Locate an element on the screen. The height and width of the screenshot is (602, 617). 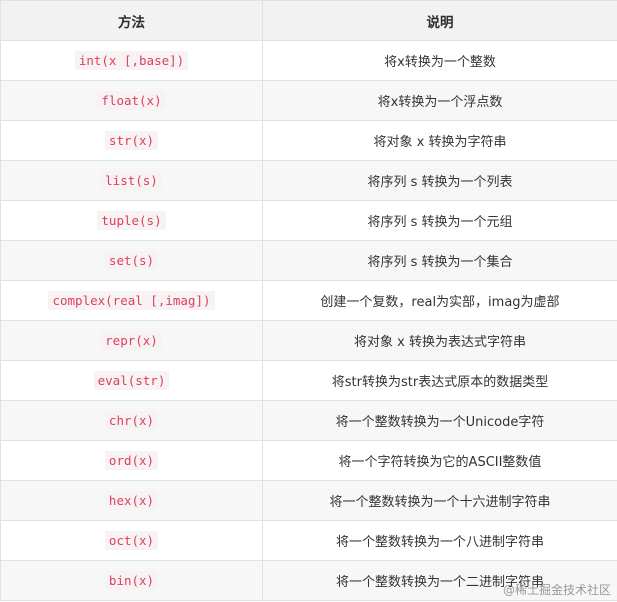
method-code: list(s) is located at coordinates (131, 180).